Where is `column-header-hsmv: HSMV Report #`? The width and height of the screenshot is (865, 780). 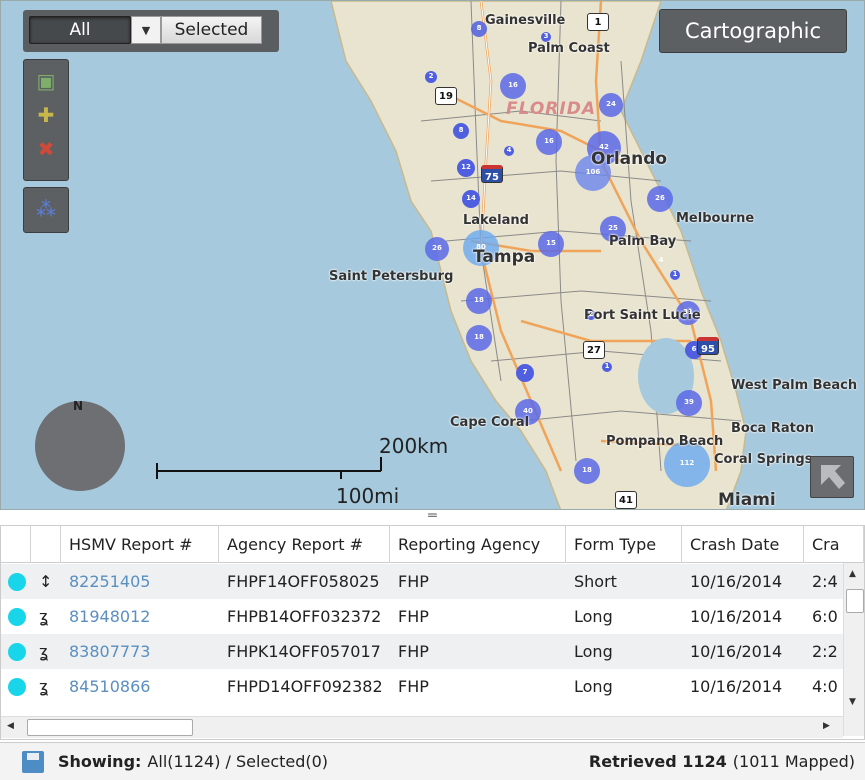 column-header-hsmv: HSMV Report # is located at coordinates (140, 544).